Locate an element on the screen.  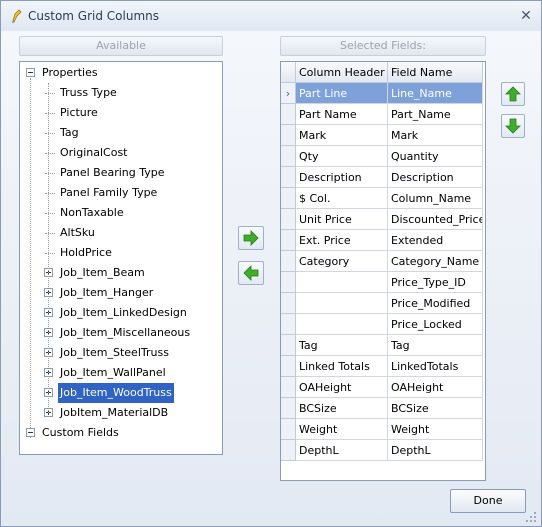
tree-node: Tag is located at coordinates (120, 133).